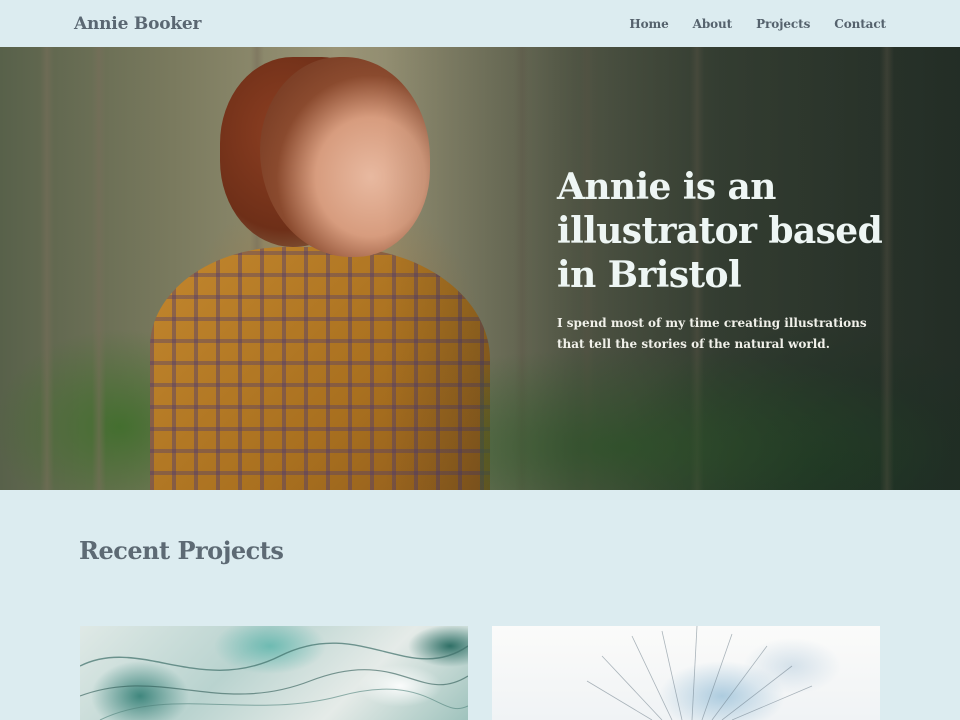  What do you see at coordinates (649, 275) in the screenshot?
I see `hero-title-line: in Bristol` at bounding box center [649, 275].